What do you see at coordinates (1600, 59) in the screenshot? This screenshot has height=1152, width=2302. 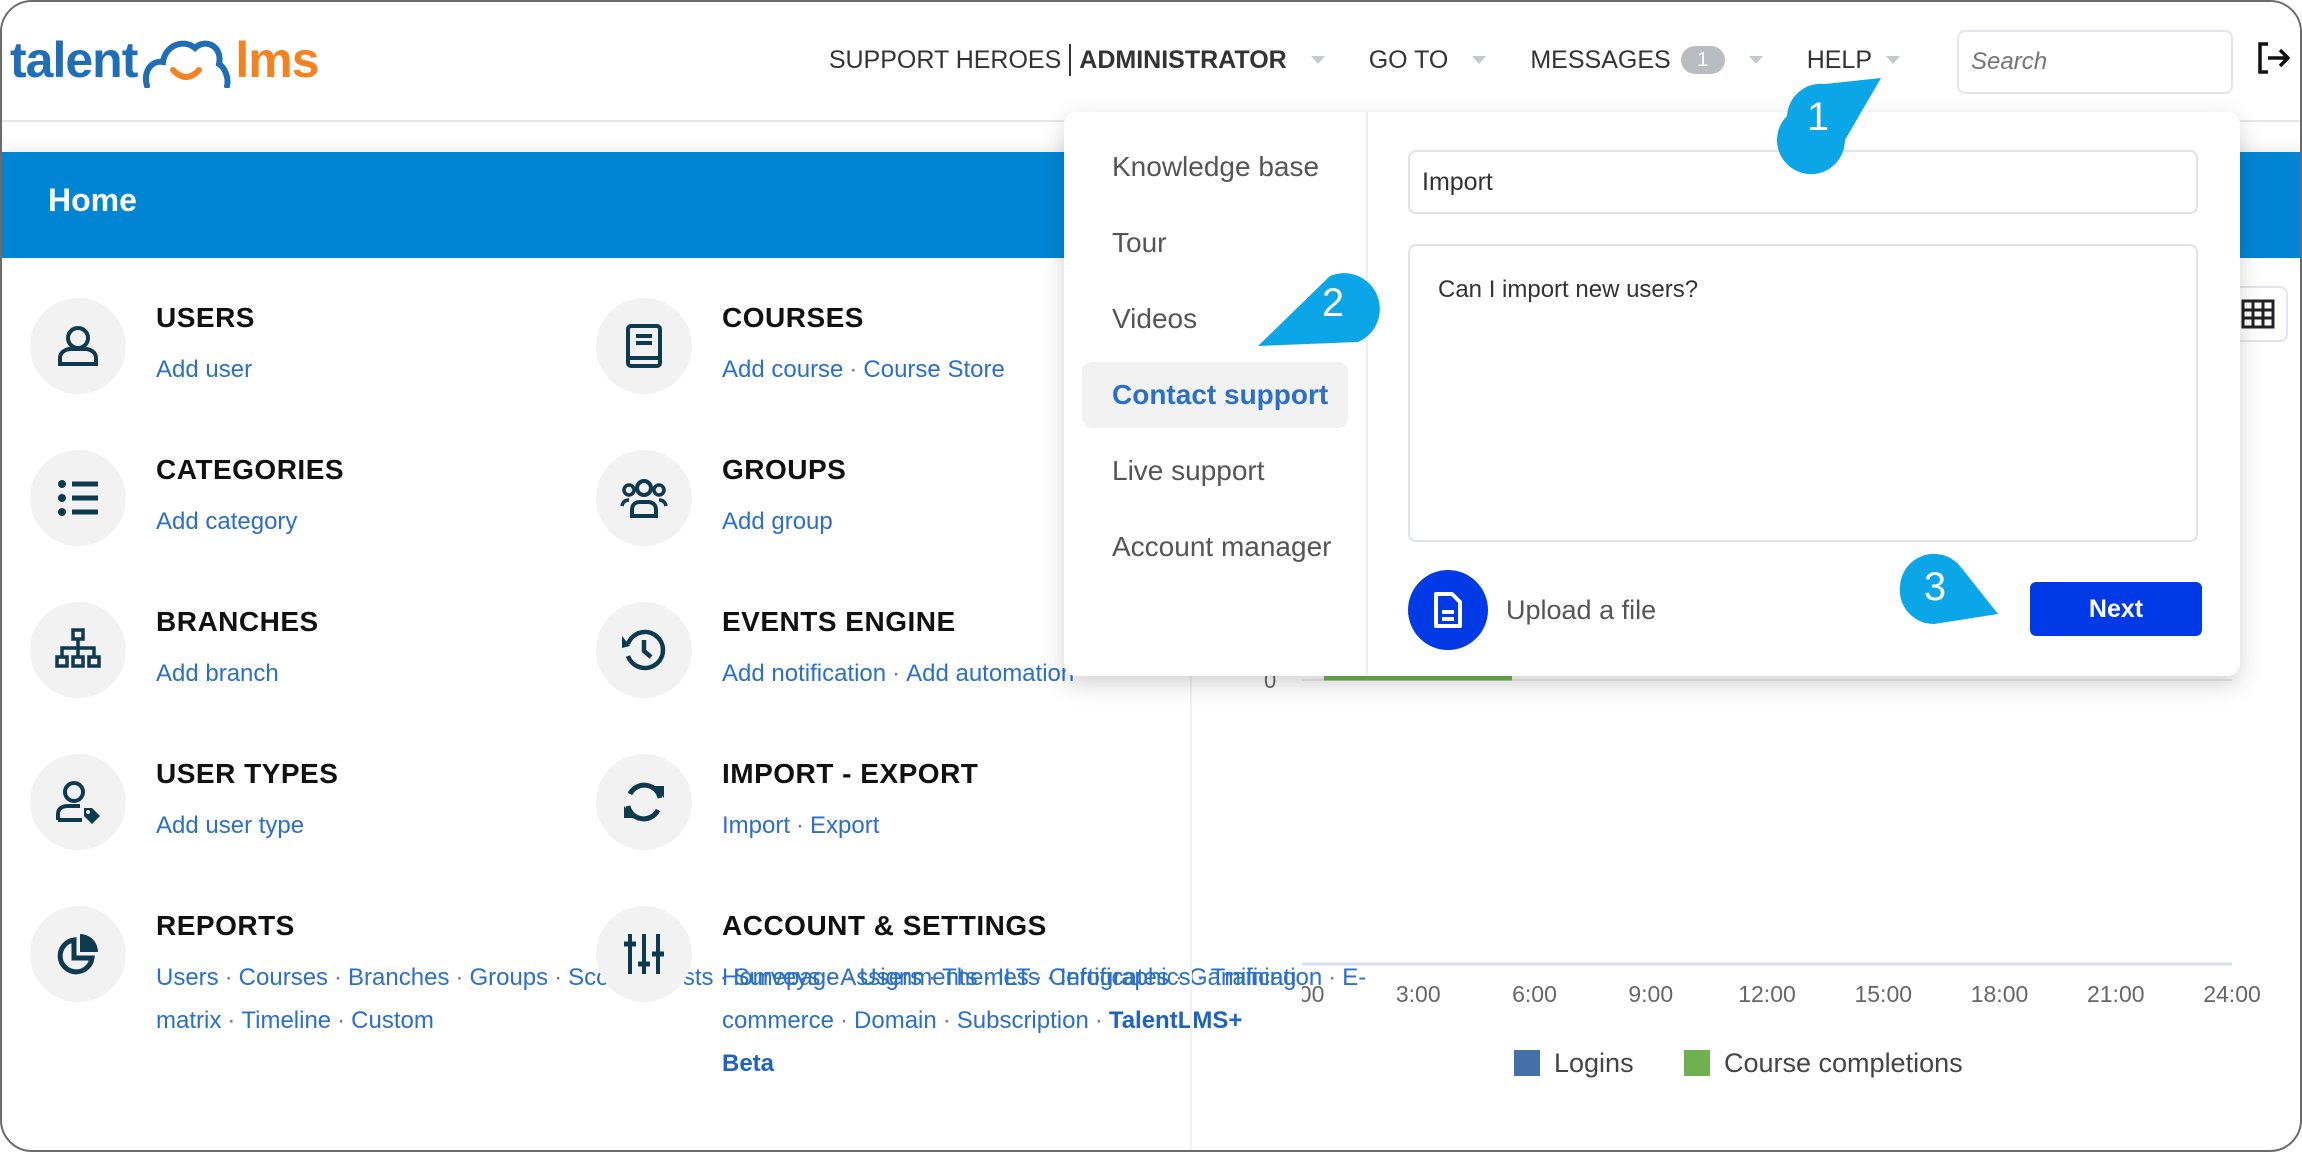 I see `messages-label: MESSAGES` at bounding box center [1600, 59].